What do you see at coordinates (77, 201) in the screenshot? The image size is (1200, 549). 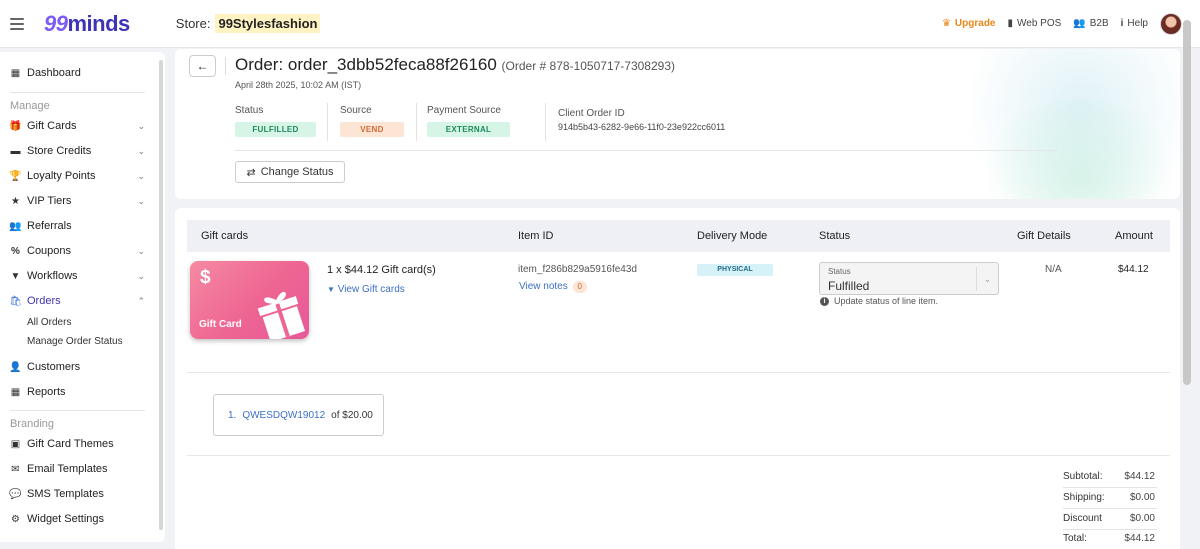 I see `sidebar-item-vip-tiers: ★ VIP Tiers ⌄` at bounding box center [77, 201].